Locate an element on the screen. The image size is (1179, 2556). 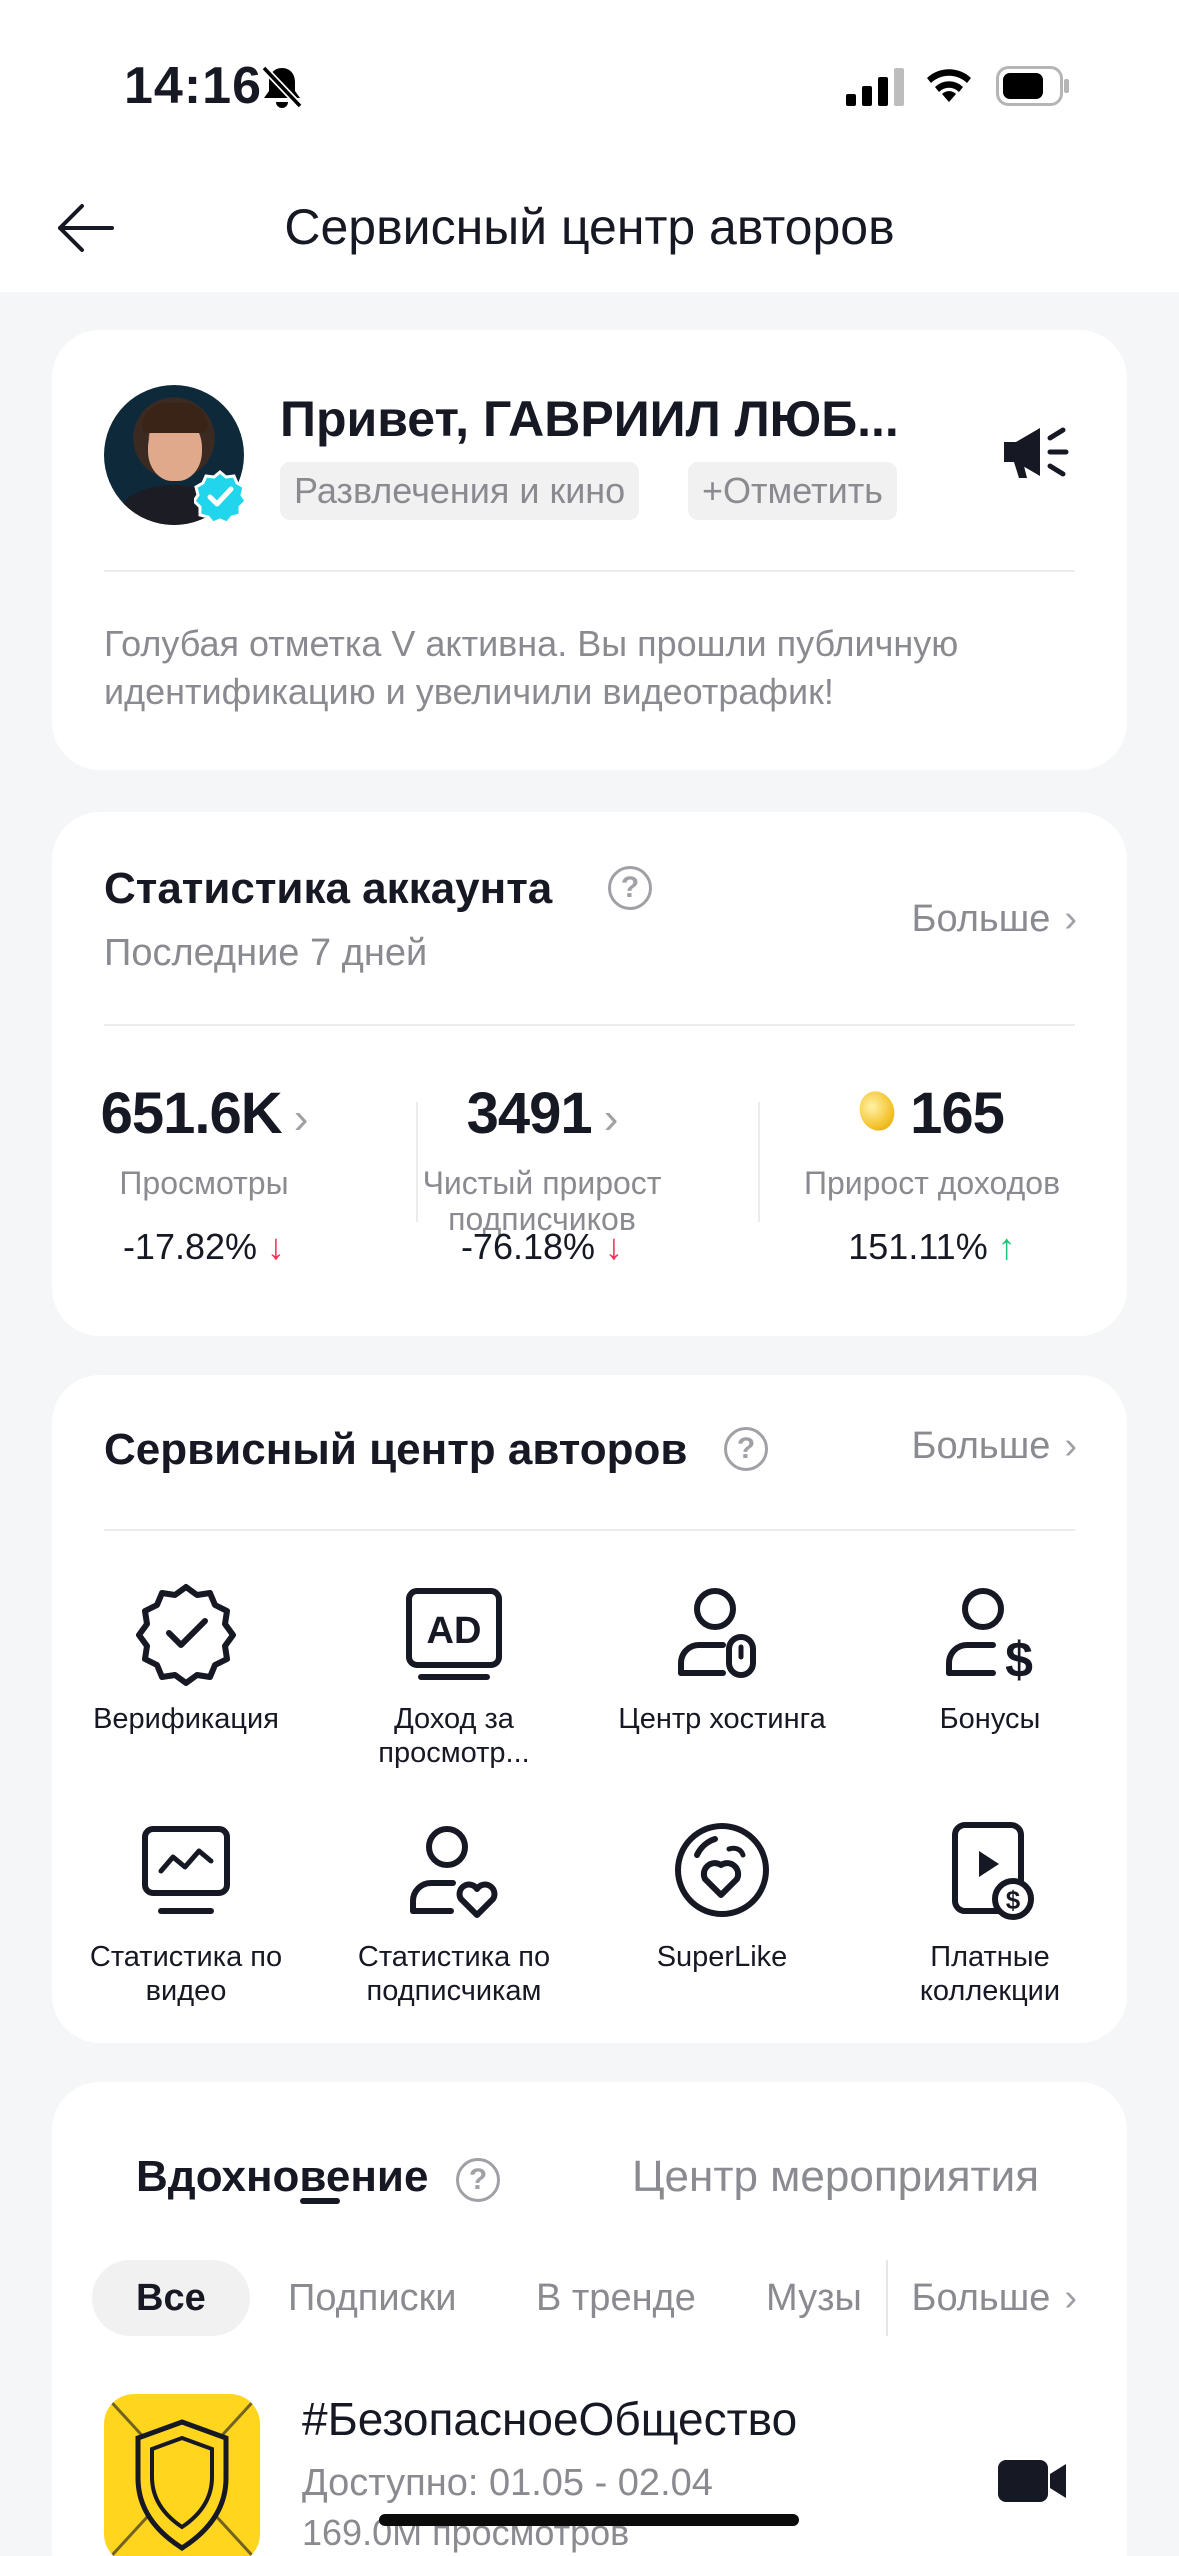
service-item-paid-collections: $ Платные коллекции is located at coordinates (990, 1911).